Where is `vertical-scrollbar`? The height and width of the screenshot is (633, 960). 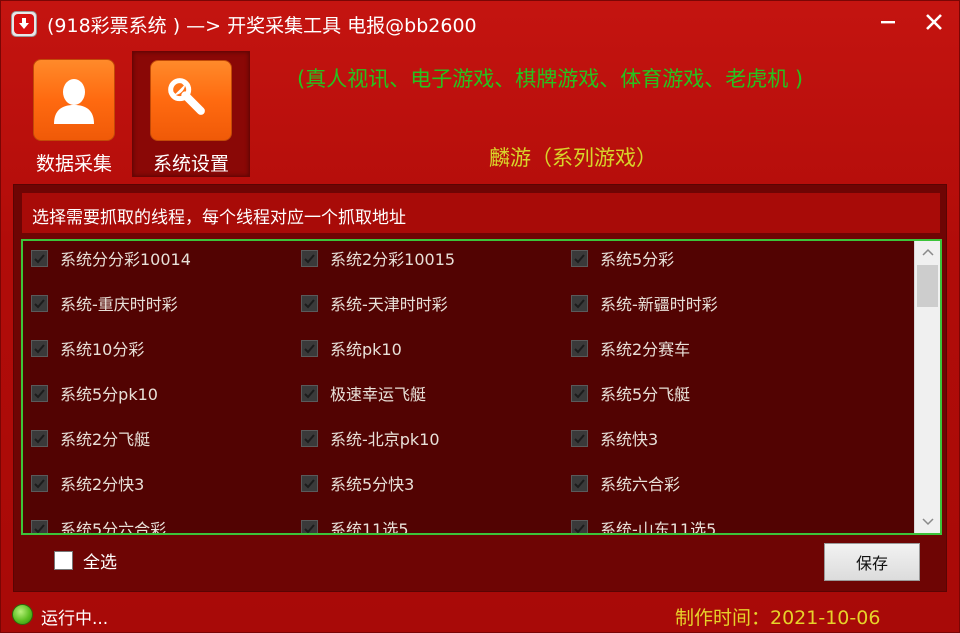 vertical-scrollbar is located at coordinates (927, 387).